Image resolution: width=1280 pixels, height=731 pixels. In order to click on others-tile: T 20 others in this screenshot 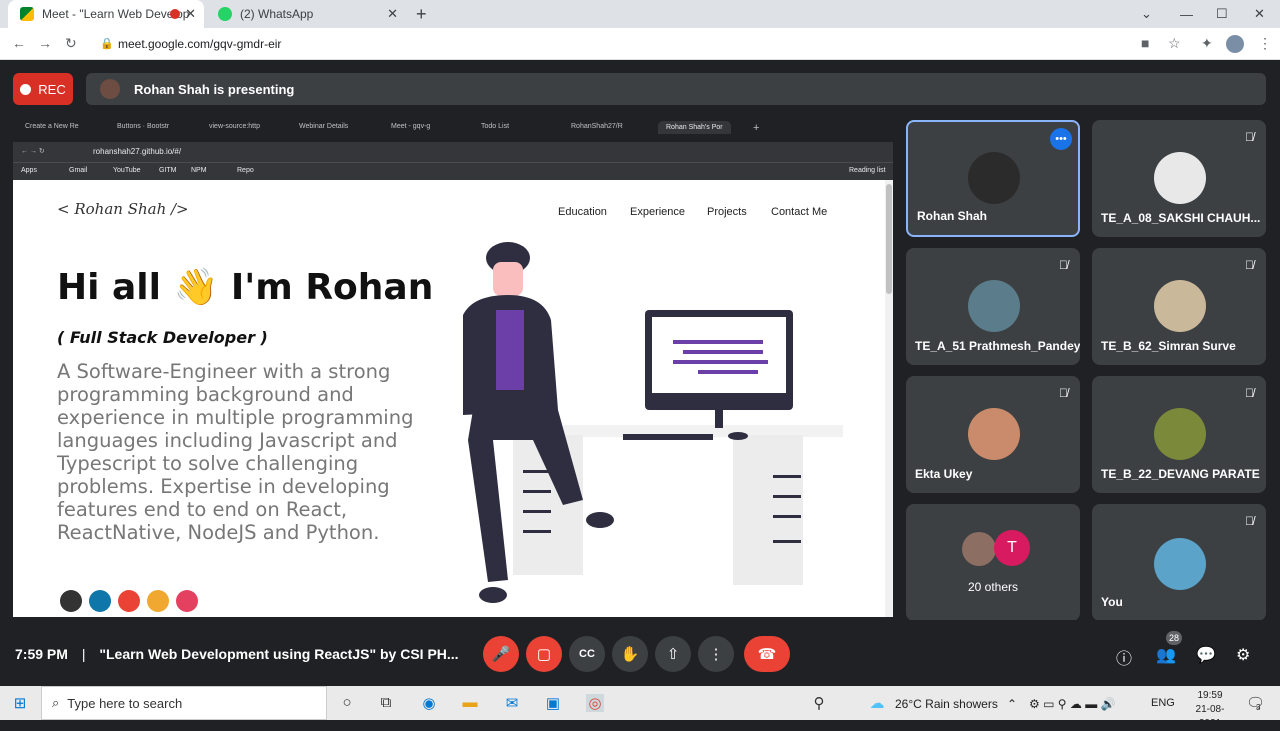, I will do `click(993, 562)`.